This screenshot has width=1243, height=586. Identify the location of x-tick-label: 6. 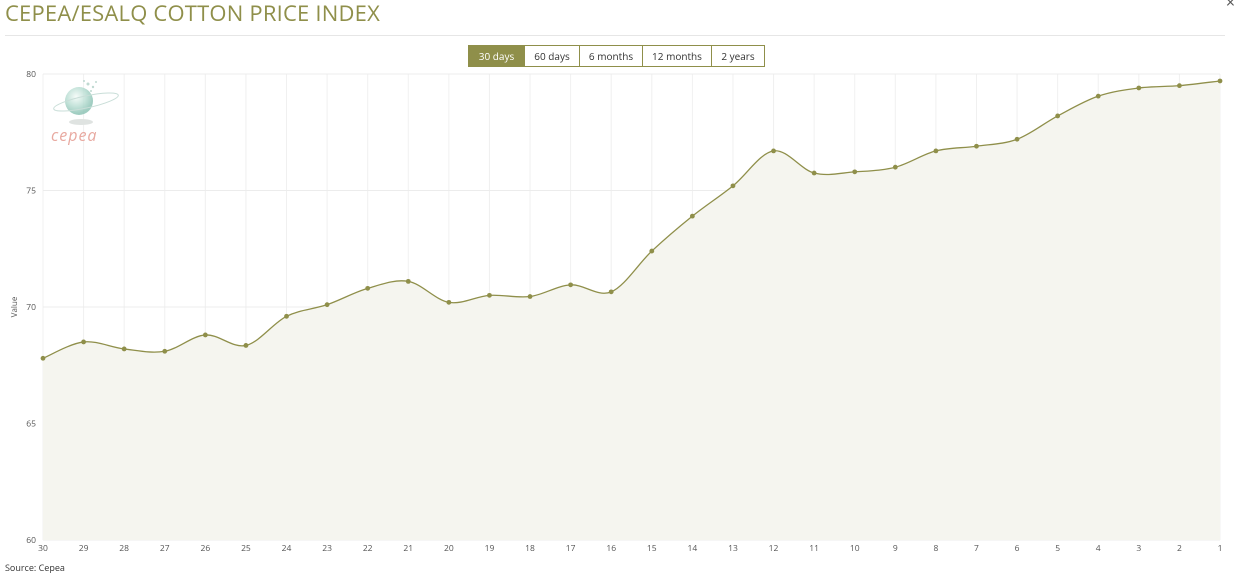
(1017, 548).